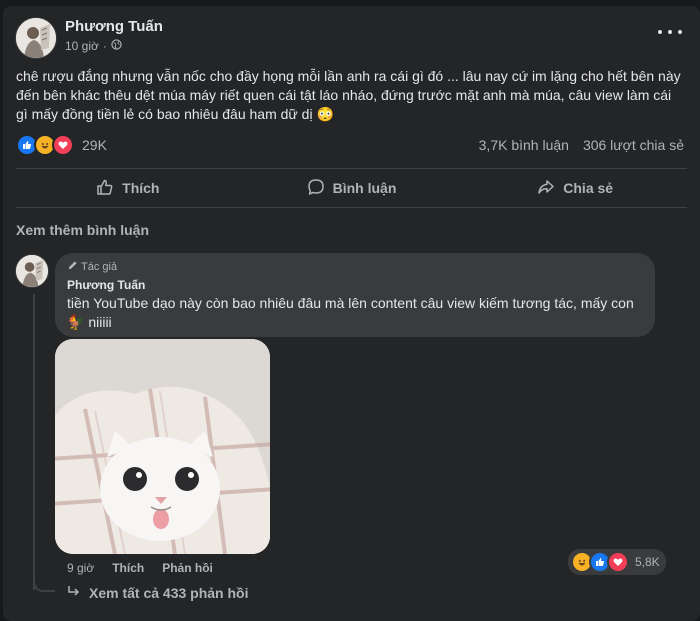  I want to click on post-reactions: 29K, so click(61, 145).